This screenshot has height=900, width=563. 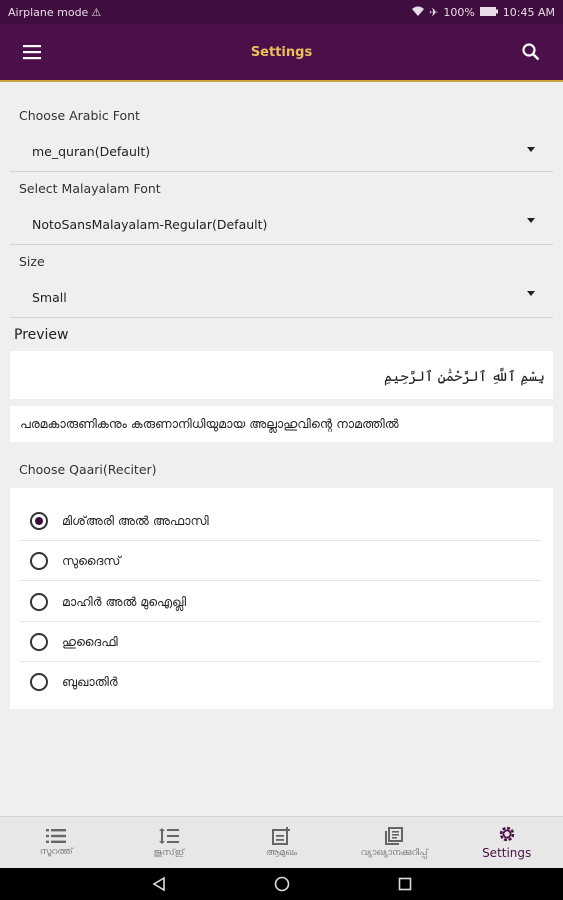 What do you see at coordinates (281, 298) in the screenshot?
I see `size-dropdown: Small` at bounding box center [281, 298].